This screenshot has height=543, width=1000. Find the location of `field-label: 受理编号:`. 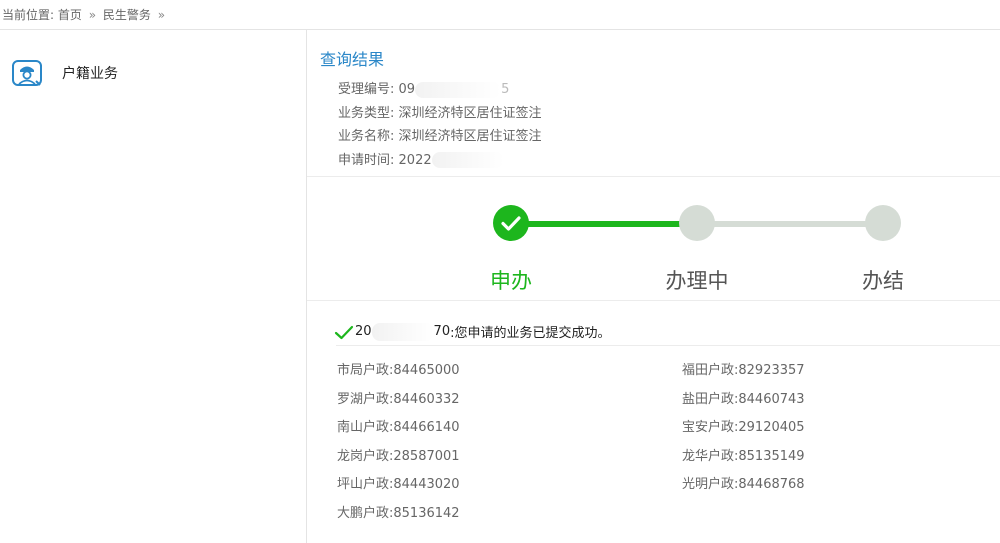

field-label: 受理编号: is located at coordinates (366, 89).